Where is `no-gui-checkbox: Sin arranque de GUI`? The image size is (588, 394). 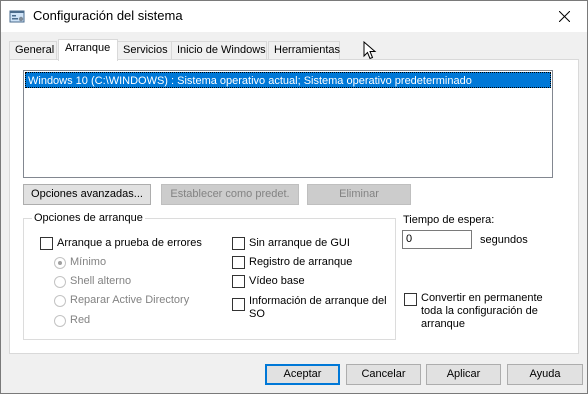 no-gui-checkbox: Sin arranque de GUI is located at coordinates (291, 243).